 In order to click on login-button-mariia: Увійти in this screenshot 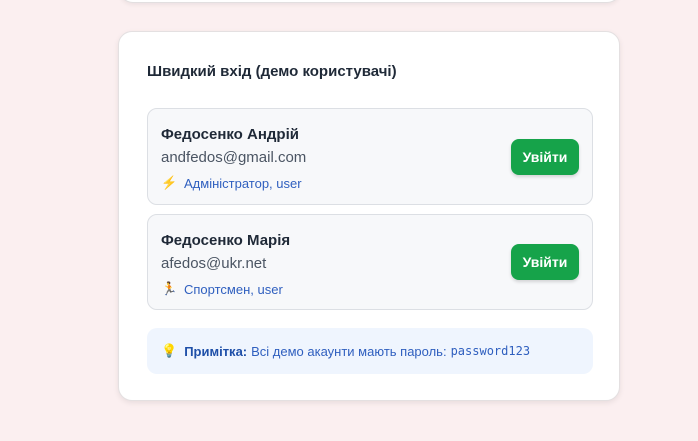, I will do `click(545, 262)`.